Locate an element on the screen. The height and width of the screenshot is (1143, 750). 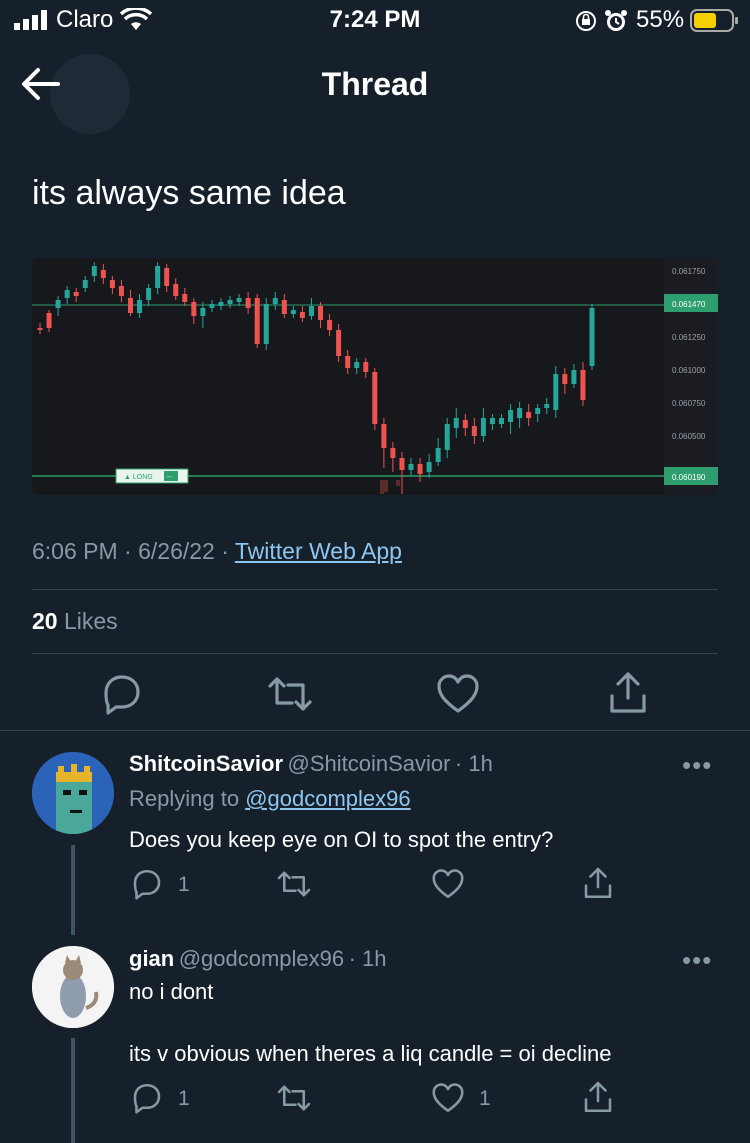
reply-author-line: ShitcoinSavior @ShitcoinSavior · 1h is located at coordinates (311, 764).